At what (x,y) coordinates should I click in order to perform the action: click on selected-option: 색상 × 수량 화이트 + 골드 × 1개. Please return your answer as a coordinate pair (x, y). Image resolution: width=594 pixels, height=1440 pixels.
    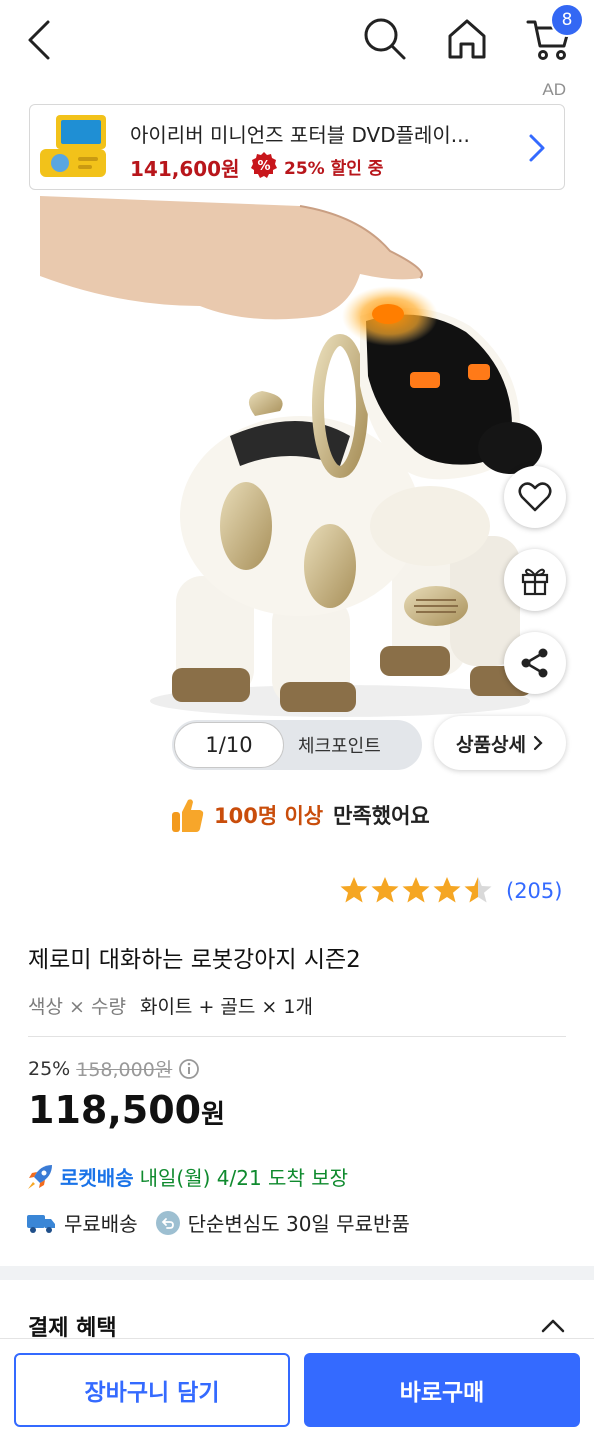
    Looking at the image, I should click on (170, 1005).